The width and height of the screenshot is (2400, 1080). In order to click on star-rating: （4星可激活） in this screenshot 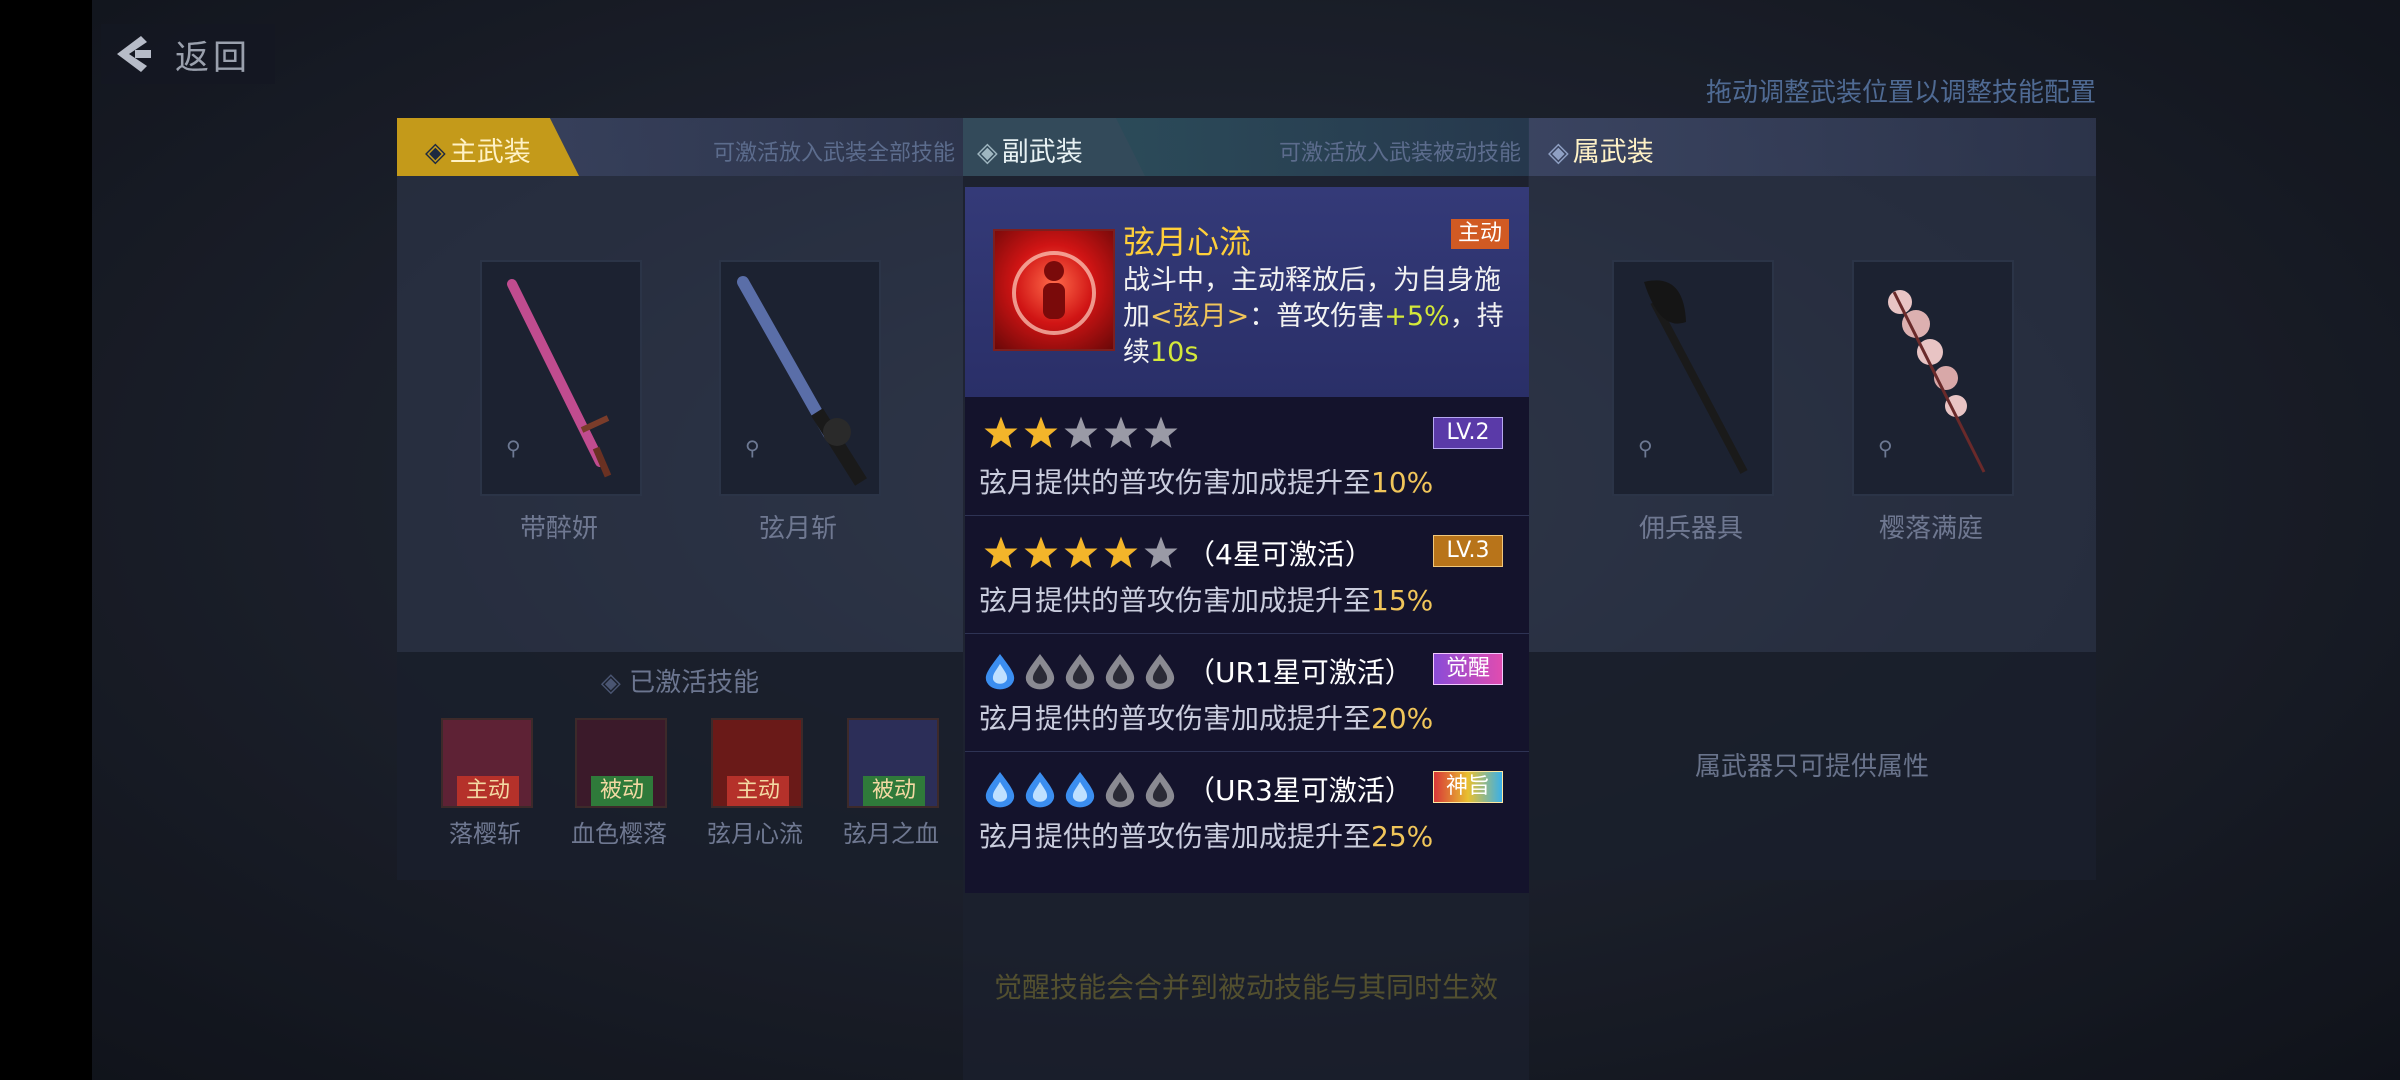, I will do `click(1178, 553)`.